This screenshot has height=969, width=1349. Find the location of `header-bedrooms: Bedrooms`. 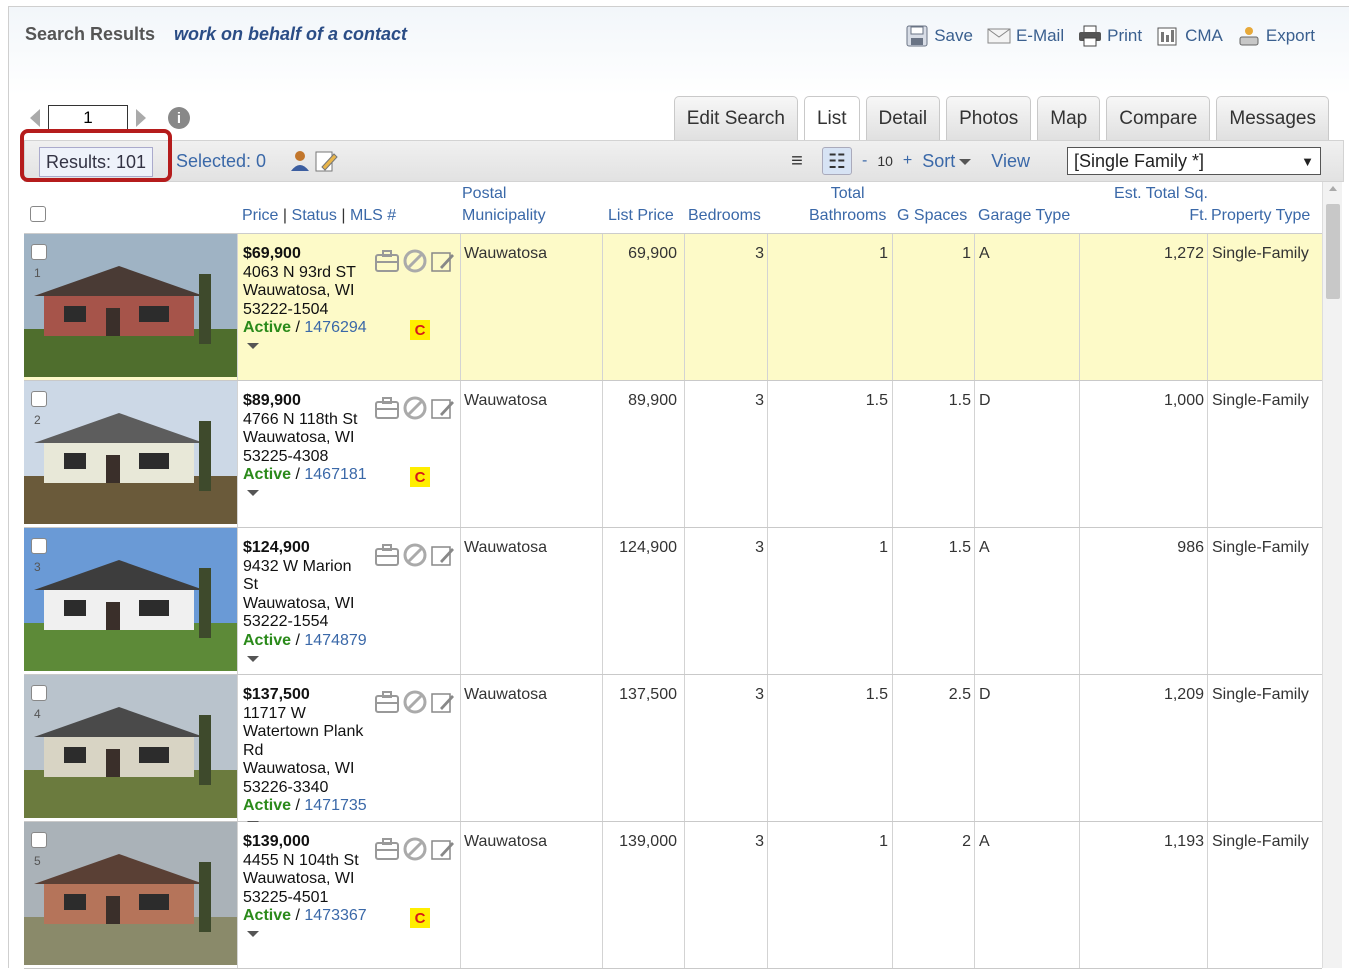

header-bedrooms: Bedrooms is located at coordinates (724, 216).